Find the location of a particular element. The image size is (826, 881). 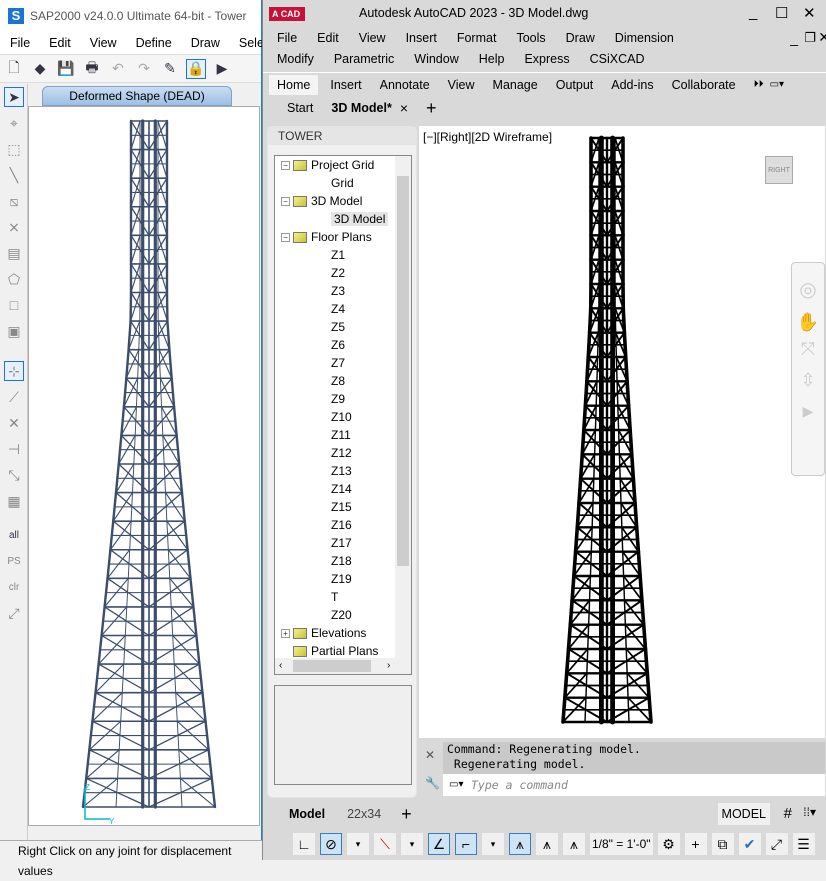

intersect-icon: ✕ is located at coordinates (14, 423).